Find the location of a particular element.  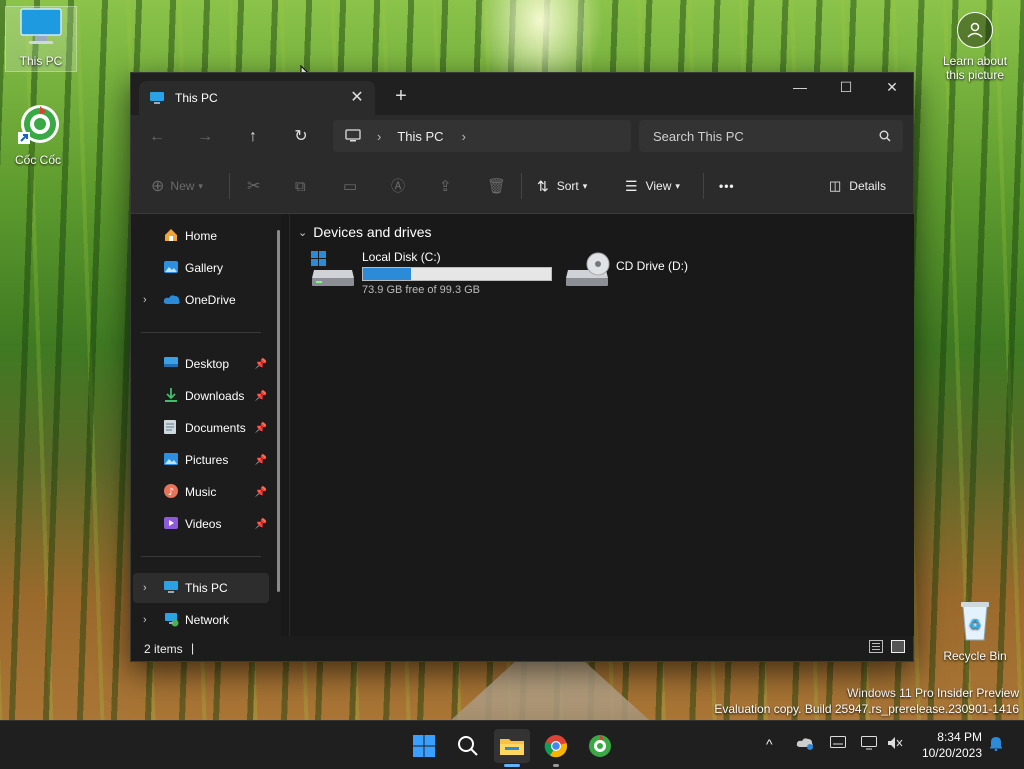

sidebar-item-label: This PC is located at coordinates (206, 588).